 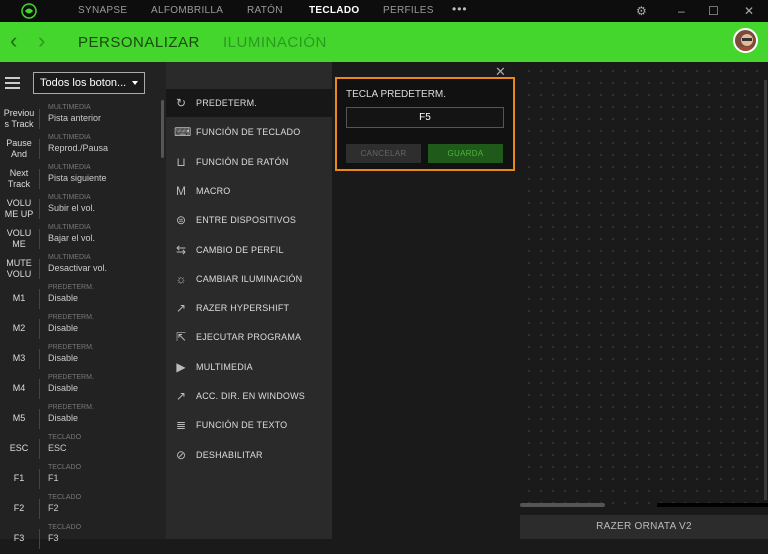 I want to click on key-list-scrollbar, so click(x=162, y=129).